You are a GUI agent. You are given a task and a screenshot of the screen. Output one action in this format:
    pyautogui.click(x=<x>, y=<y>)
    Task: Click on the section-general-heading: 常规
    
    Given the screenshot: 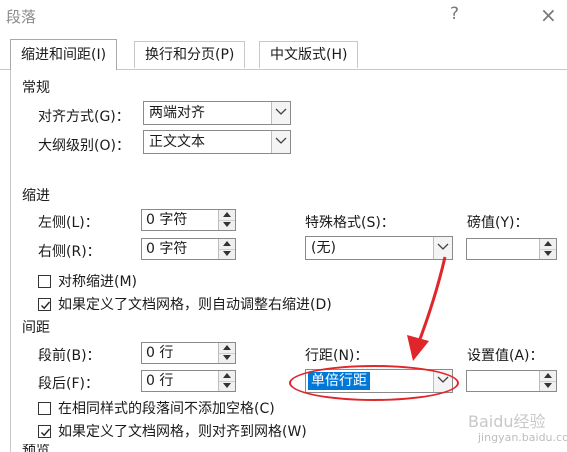 What is the action you would take?
    pyautogui.click(x=36, y=88)
    